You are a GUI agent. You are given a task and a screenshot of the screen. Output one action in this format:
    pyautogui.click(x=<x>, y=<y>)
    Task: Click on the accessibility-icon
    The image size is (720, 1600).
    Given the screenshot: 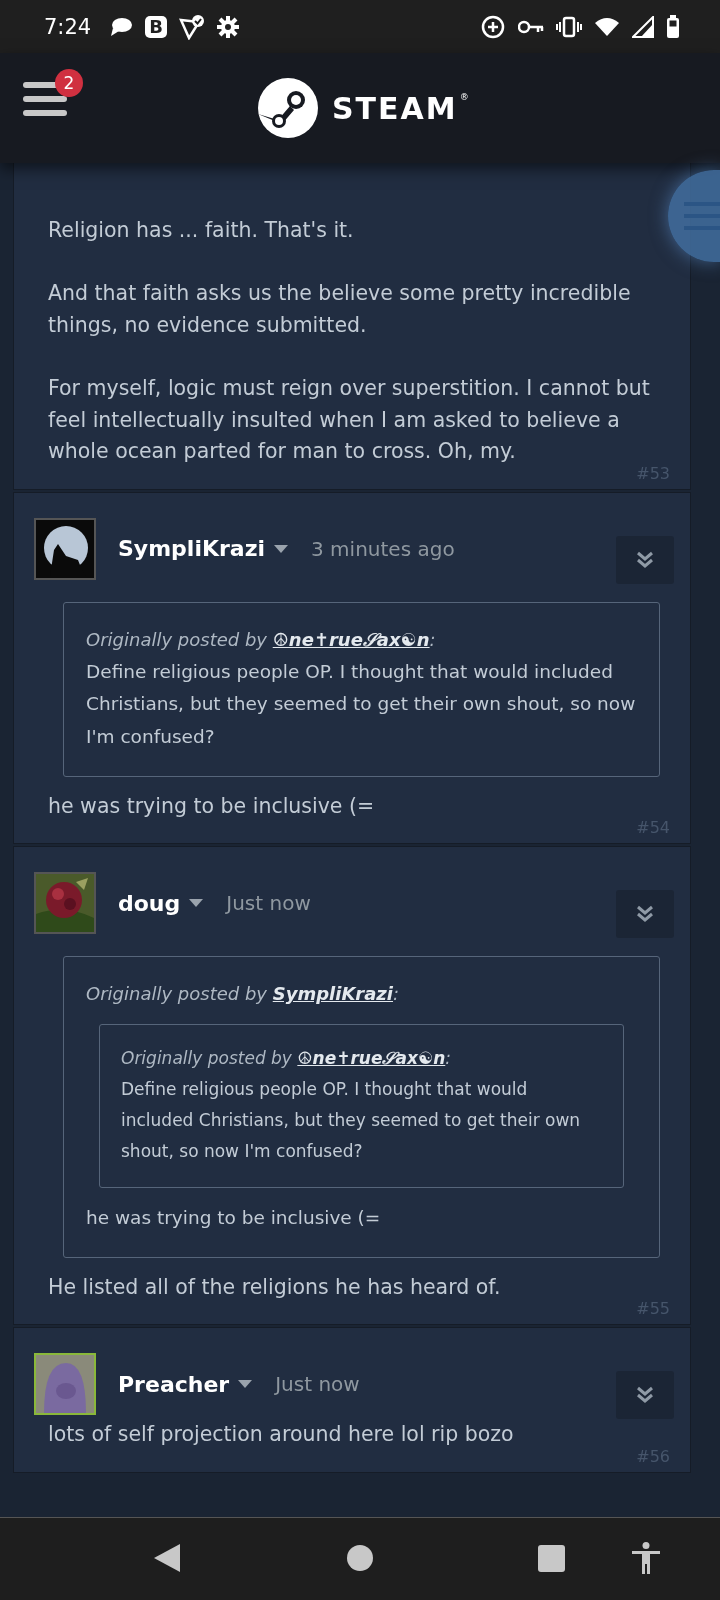 What is the action you would take?
    pyautogui.click(x=646, y=1558)
    